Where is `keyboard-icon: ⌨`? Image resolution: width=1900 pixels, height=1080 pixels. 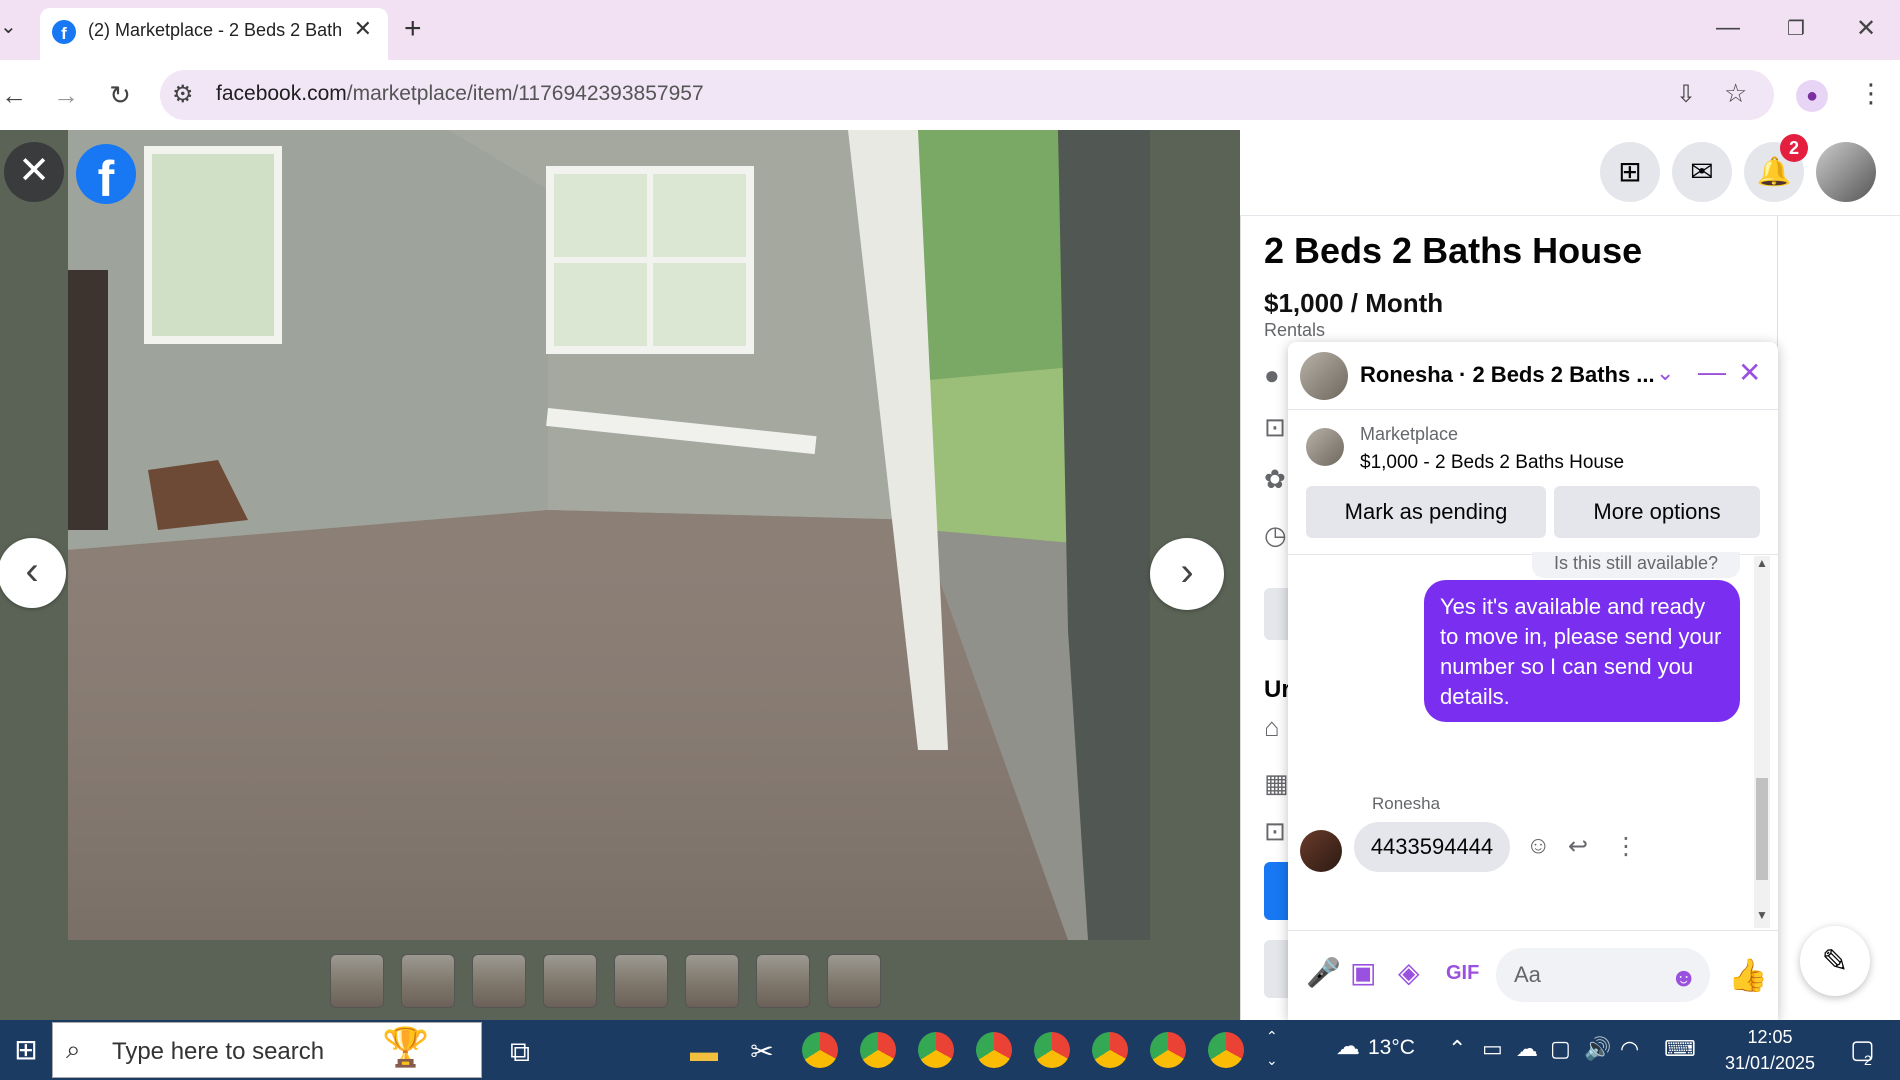
keyboard-icon: ⌨ is located at coordinates (1680, 1049).